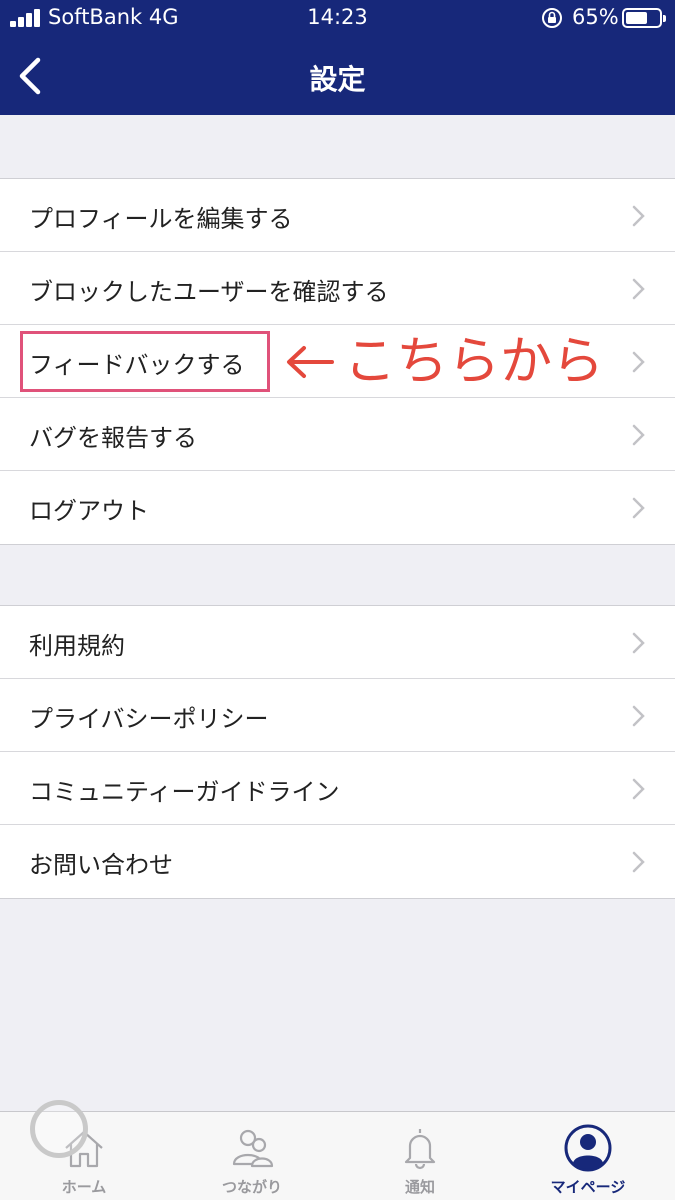  Describe the element at coordinates (84, 1149) in the screenshot. I see `home-icon` at that location.